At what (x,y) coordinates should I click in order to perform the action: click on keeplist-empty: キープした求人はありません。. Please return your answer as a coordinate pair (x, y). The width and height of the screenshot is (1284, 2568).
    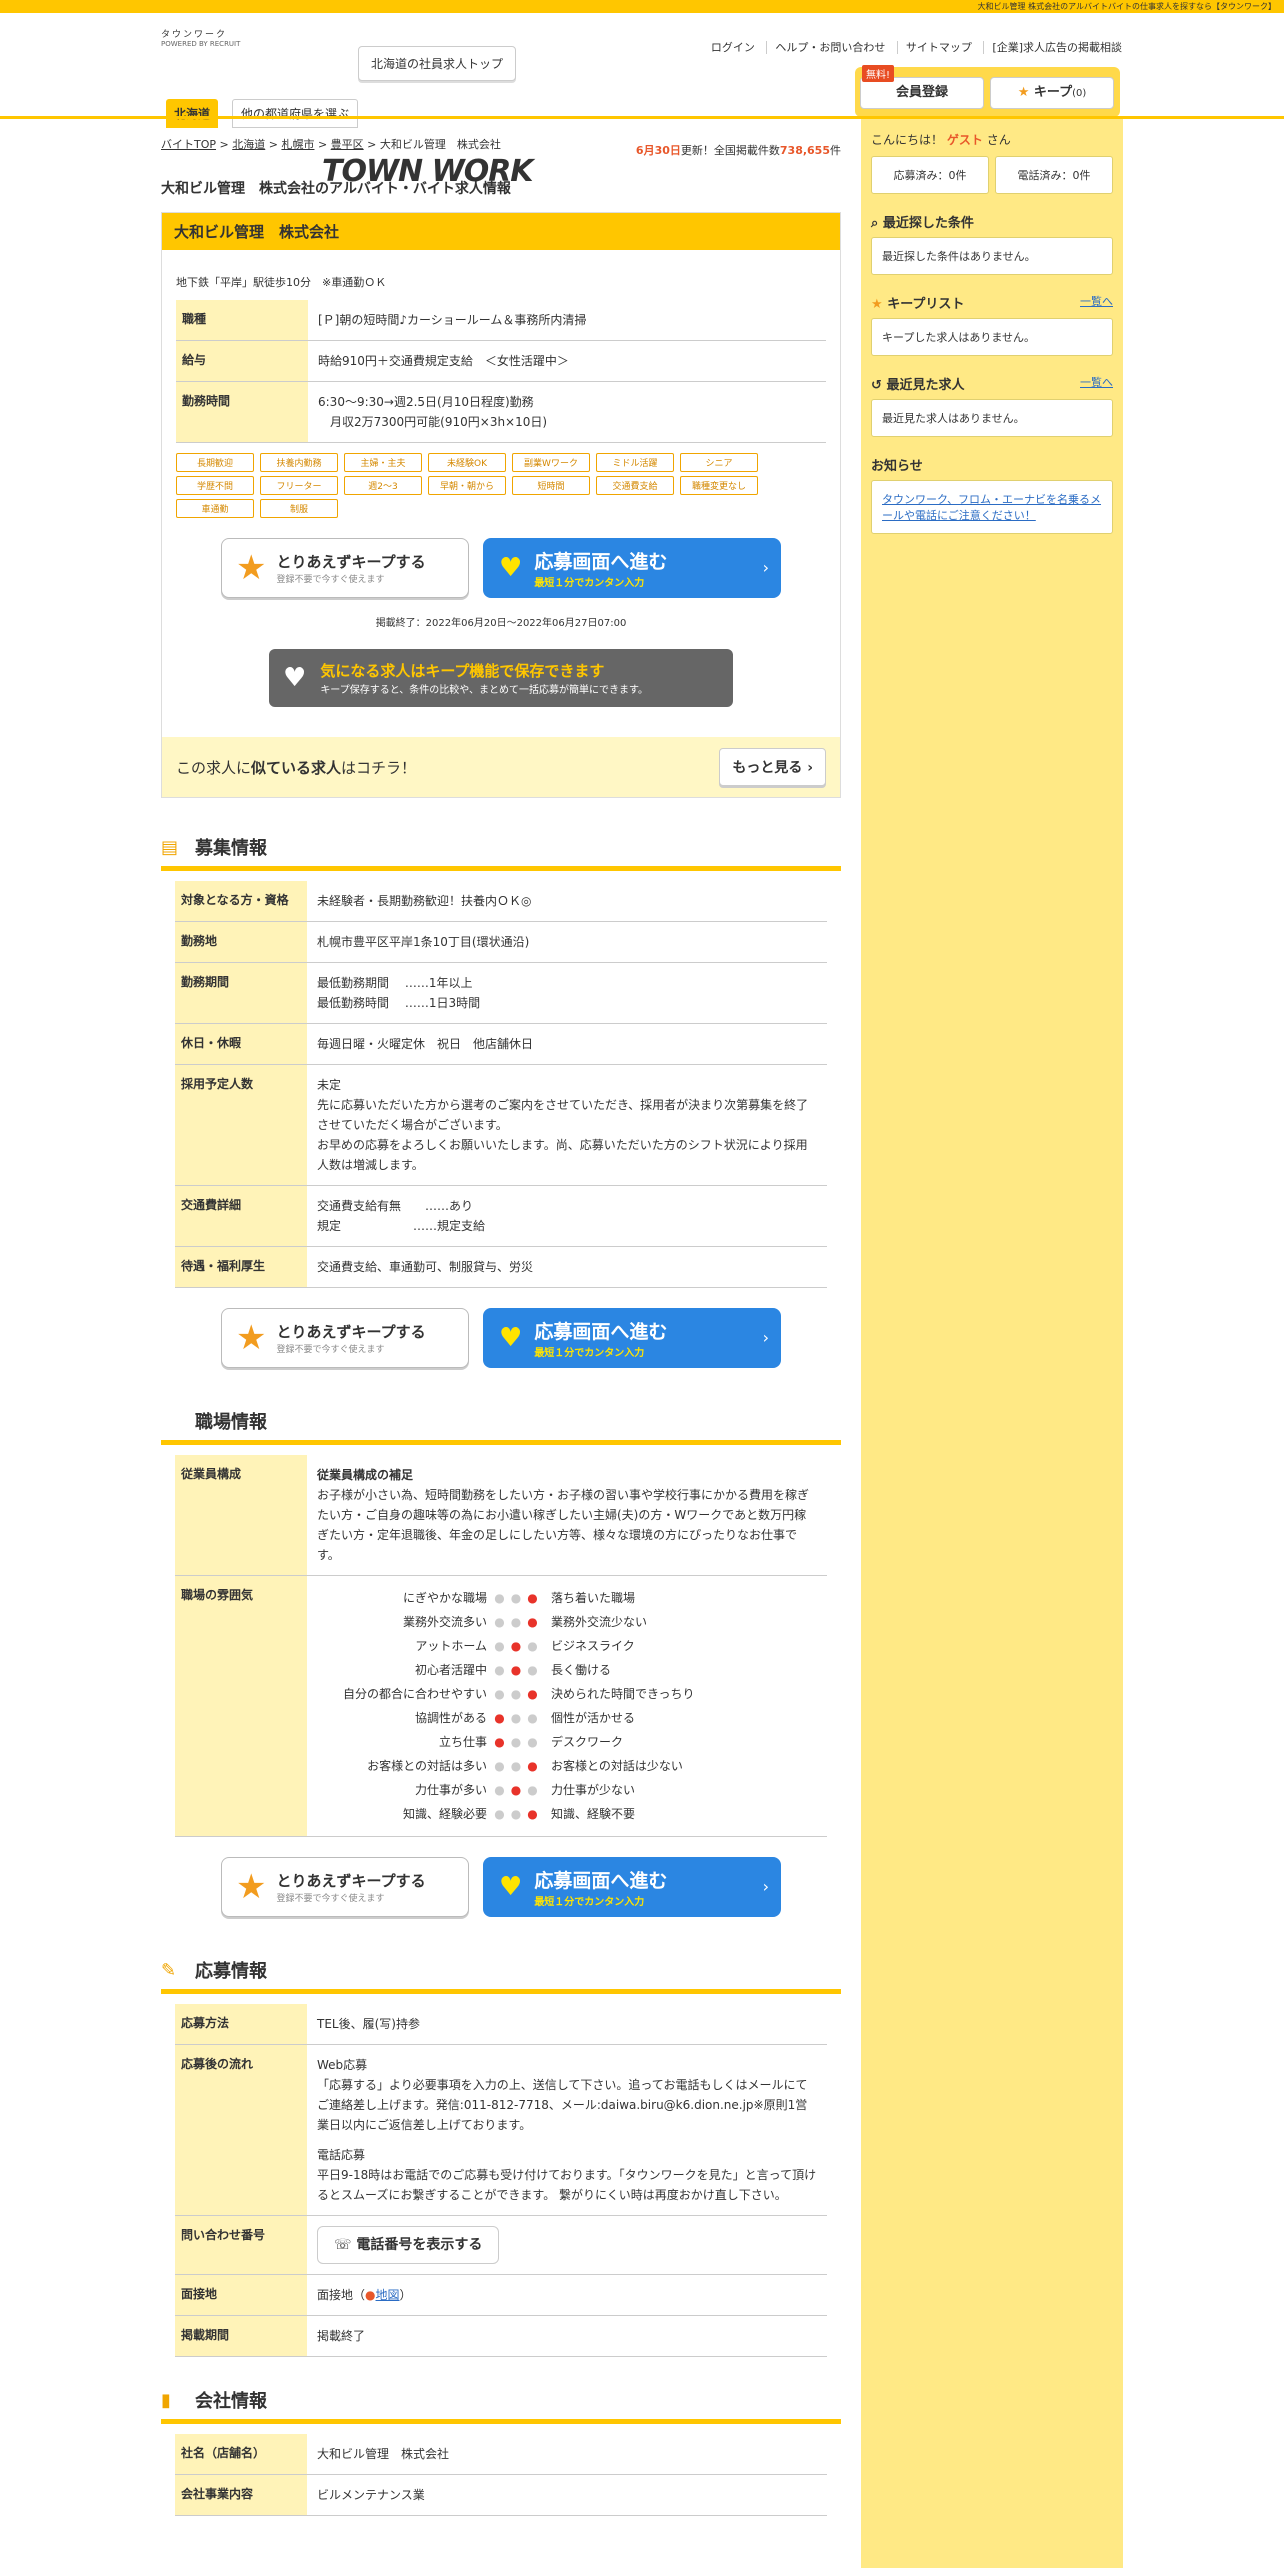
    Looking at the image, I should click on (992, 337).